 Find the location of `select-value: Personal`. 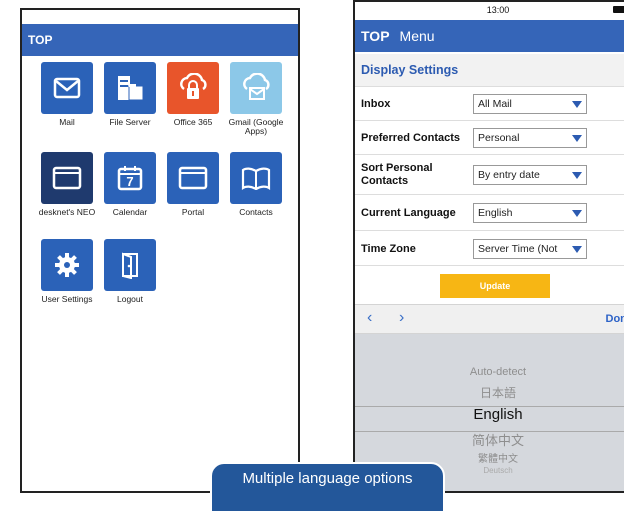

select-value: Personal is located at coordinates (499, 138).